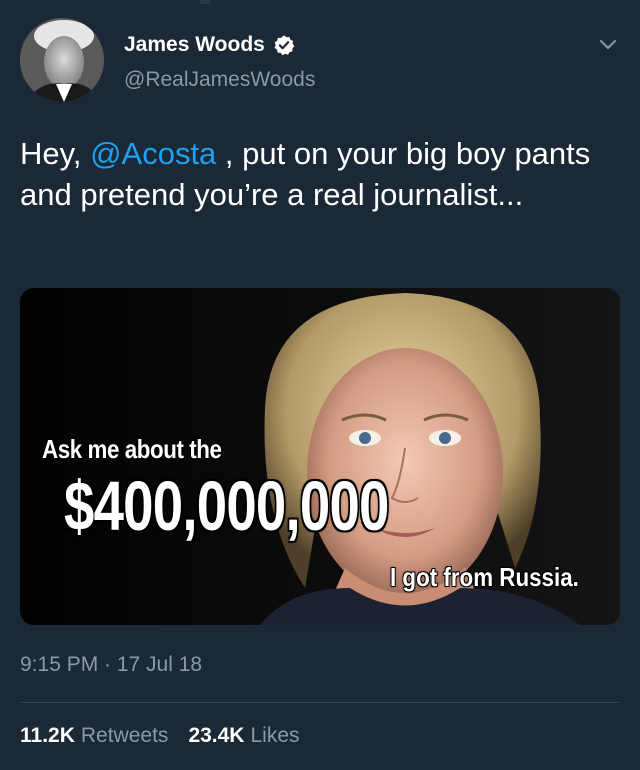 Image resolution: width=640 pixels, height=770 pixels. What do you see at coordinates (226, 506) in the screenshot?
I see `media-caption-amount: $400,000,000` at bounding box center [226, 506].